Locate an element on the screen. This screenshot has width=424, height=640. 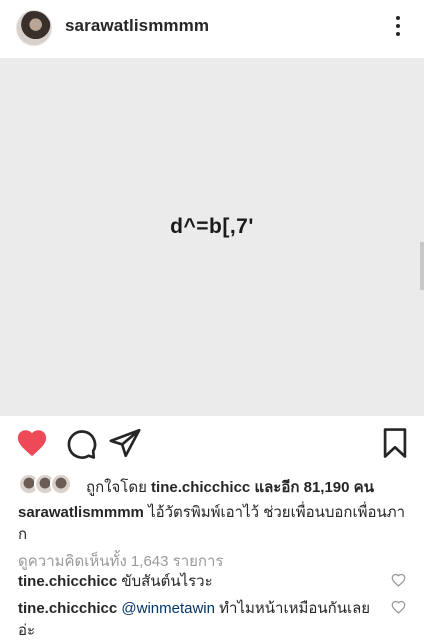
likes-text: ถูกใจโดย tine.chicchicc และอีก 81,190 คน is located at coordinates (230, 487).